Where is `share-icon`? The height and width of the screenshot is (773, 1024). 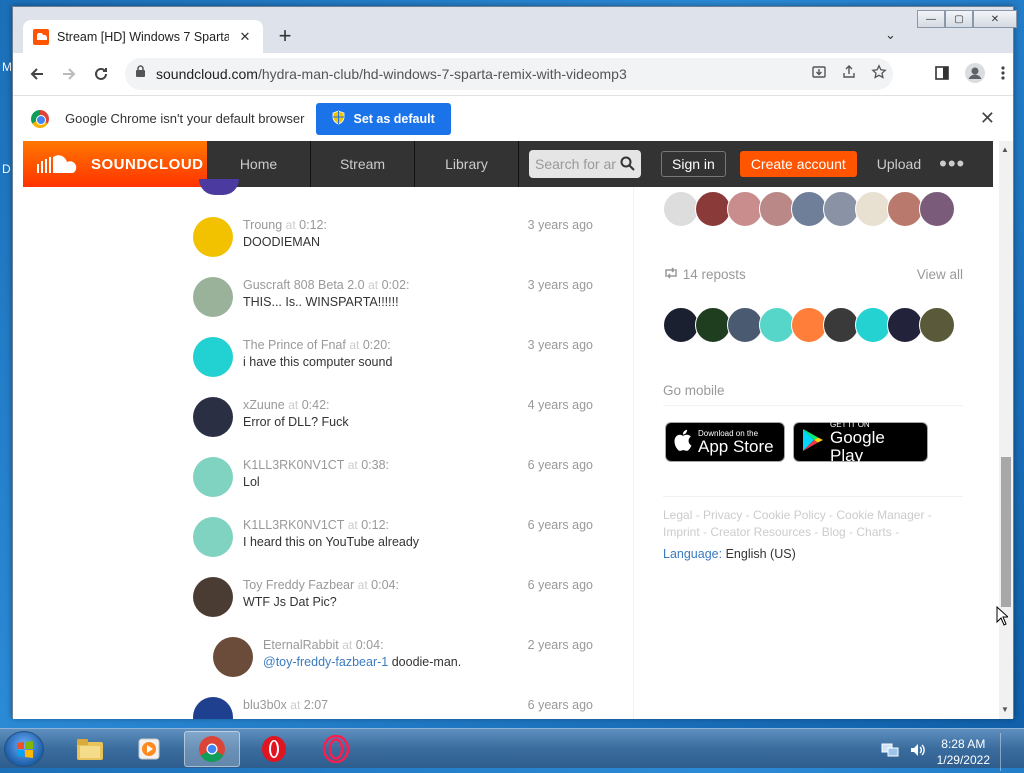 share-icon is located at coordinates (849, 74).